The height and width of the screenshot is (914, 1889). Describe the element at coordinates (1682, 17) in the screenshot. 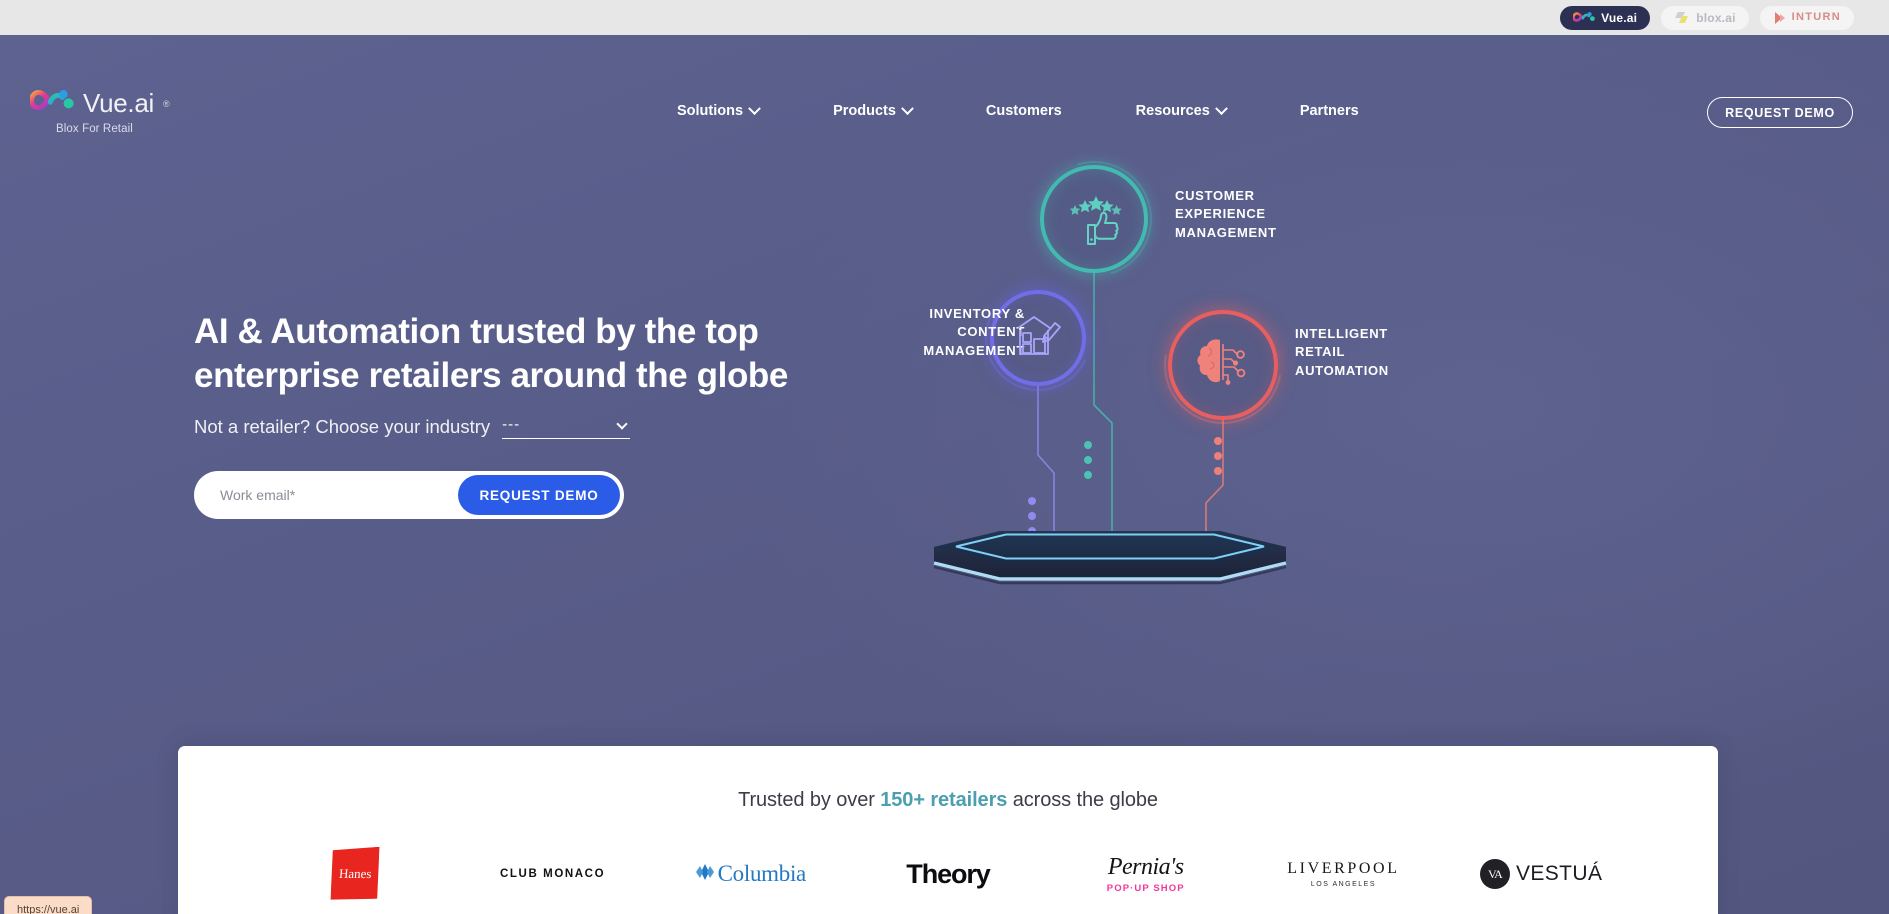

I see `blox-diamond-icon` at that location.